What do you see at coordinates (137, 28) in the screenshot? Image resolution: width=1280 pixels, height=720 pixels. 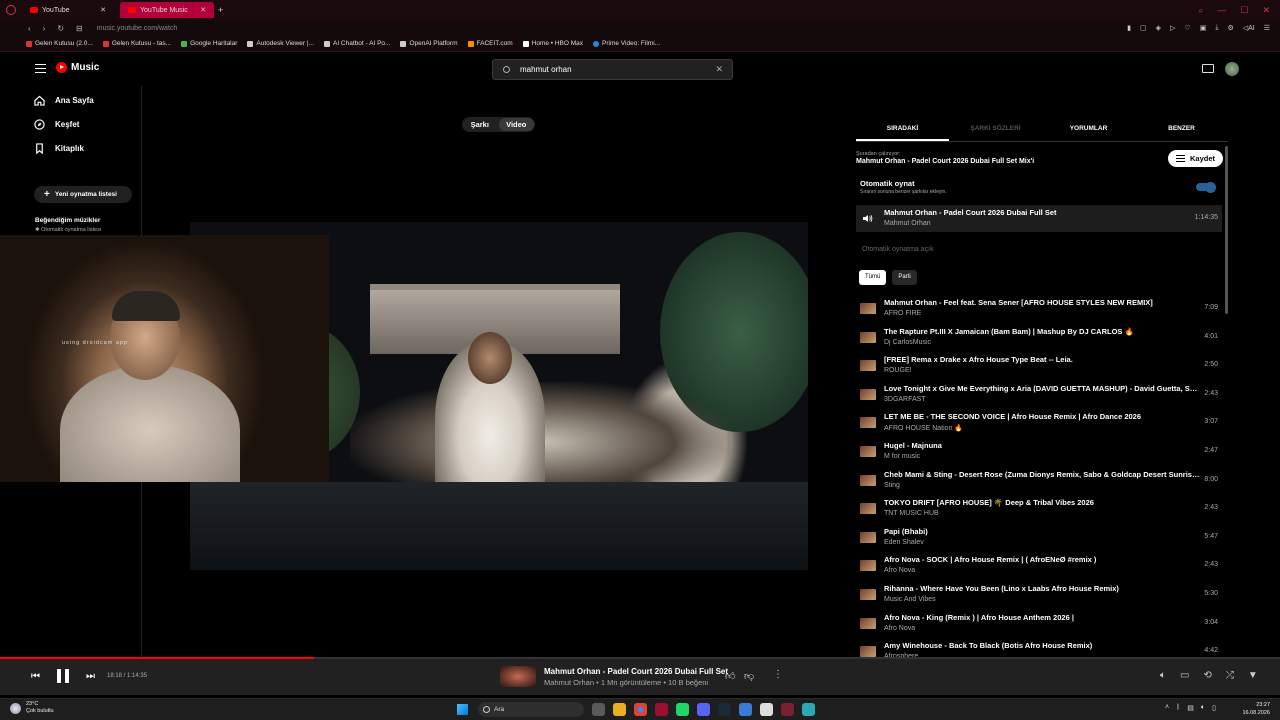 I see `url-field: music.youtube.com/watch` at bounding box center [137, 28].